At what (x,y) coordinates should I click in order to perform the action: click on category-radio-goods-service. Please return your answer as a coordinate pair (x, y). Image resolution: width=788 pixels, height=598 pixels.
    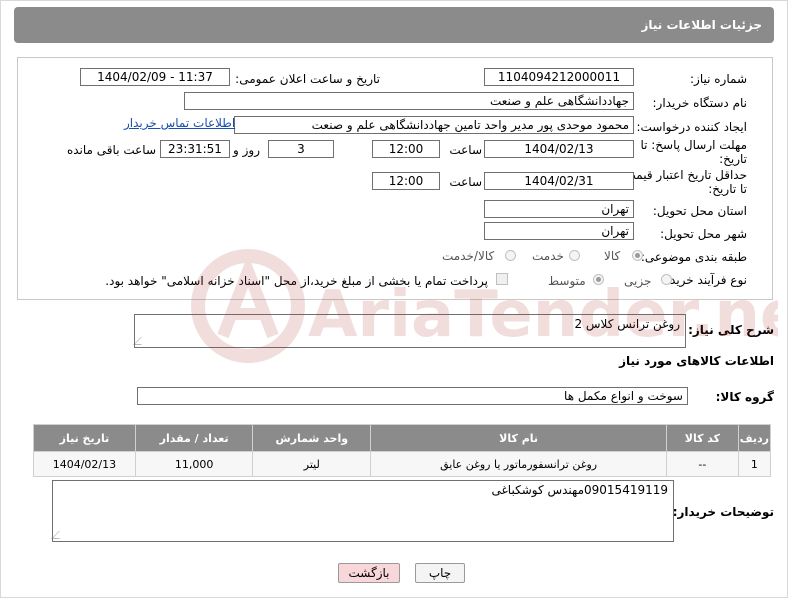
    Looking at the image, I should click on (510, 255).